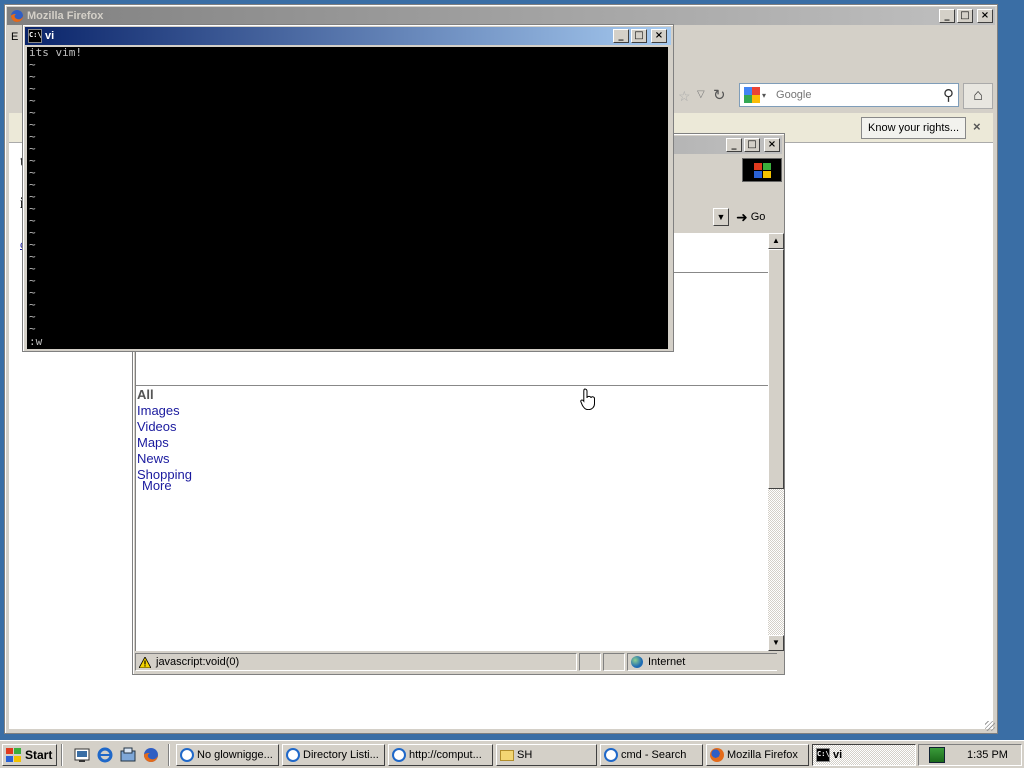 The width and height of the screenshot is (1024, 768). Describe the element at coordinates (721, 217) in the screenshot. I see `address-dropdown-icon: ▼` at that location.